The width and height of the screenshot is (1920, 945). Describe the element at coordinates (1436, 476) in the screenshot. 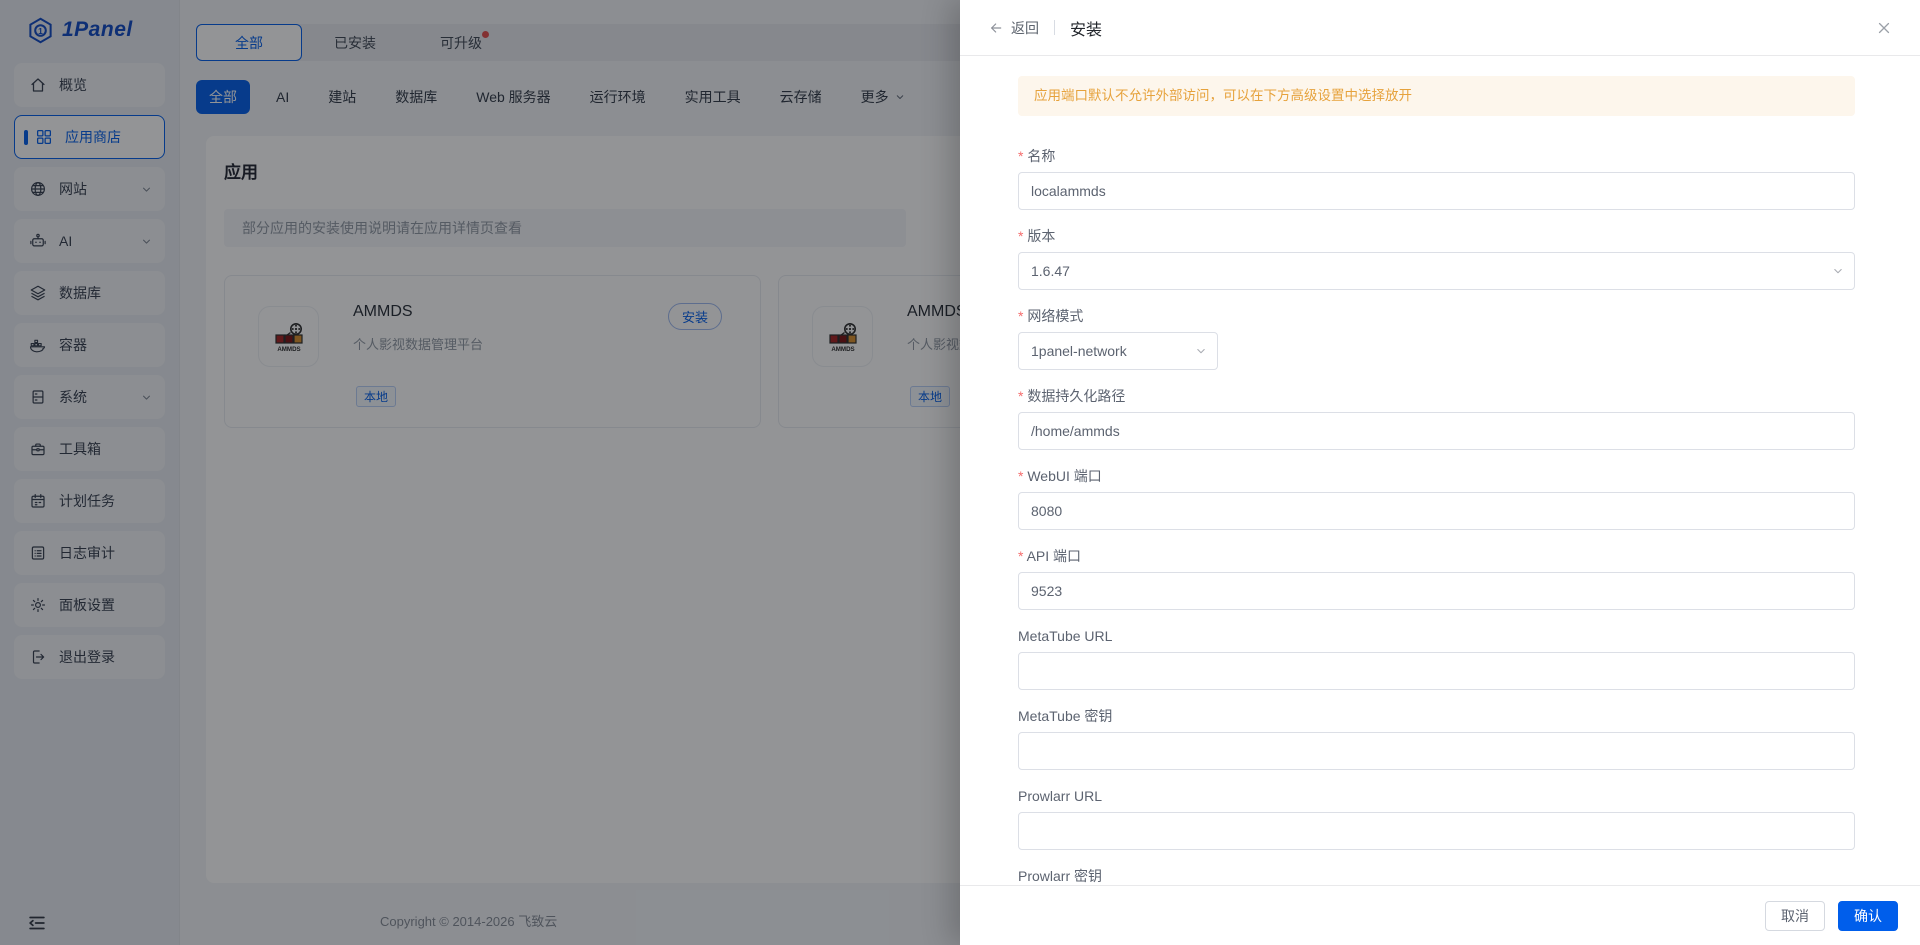

I see `field-label: WebUI 端口` at that location.